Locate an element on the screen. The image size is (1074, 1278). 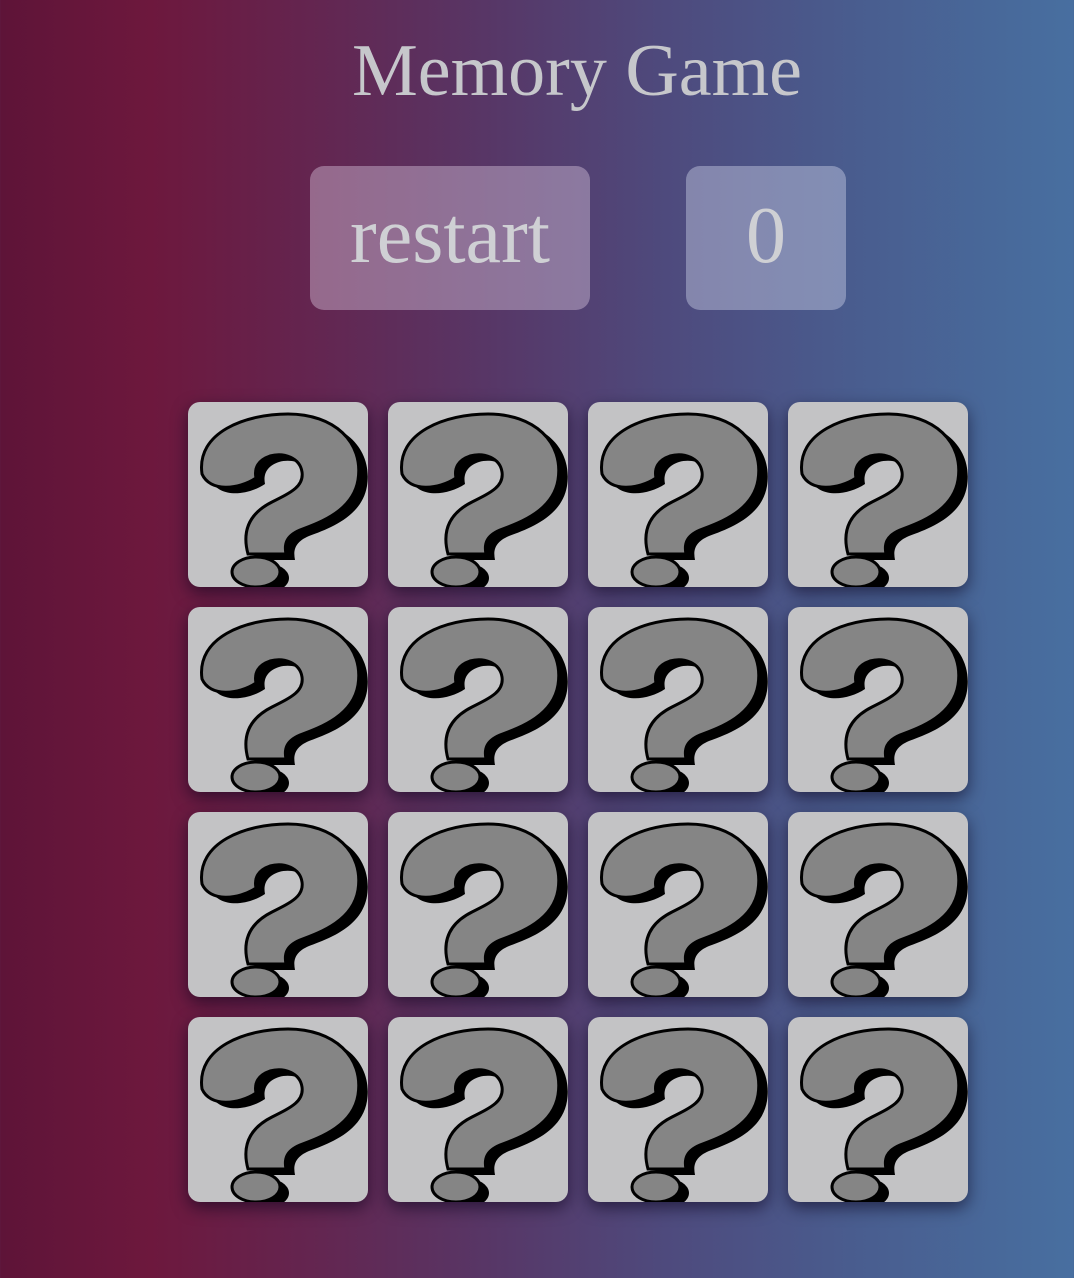
game-controls: restart 0 is located at coordinates (537, 238).